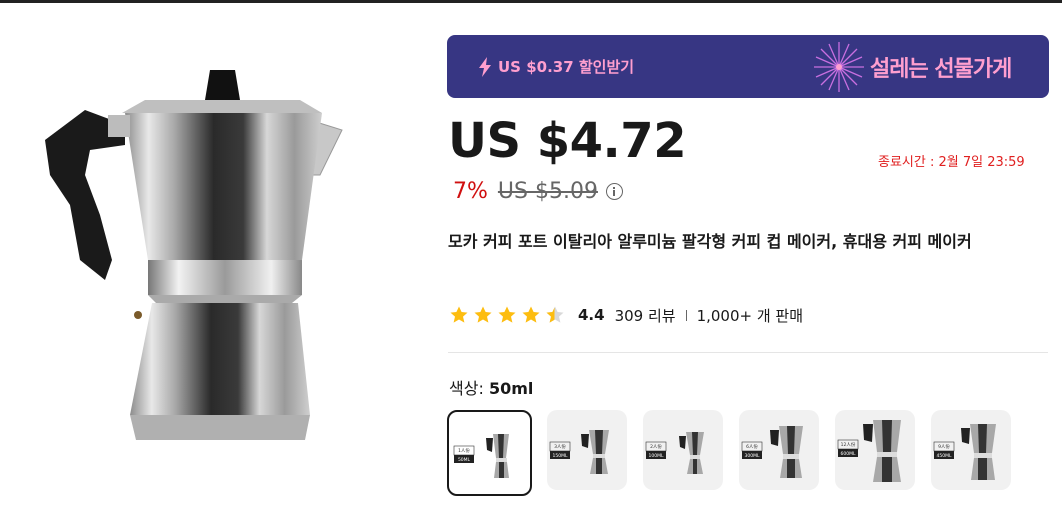 The width and height of the screenshot is (1062, 528). I want to click on color-label: 색상: 50ml, so click(491, 387).